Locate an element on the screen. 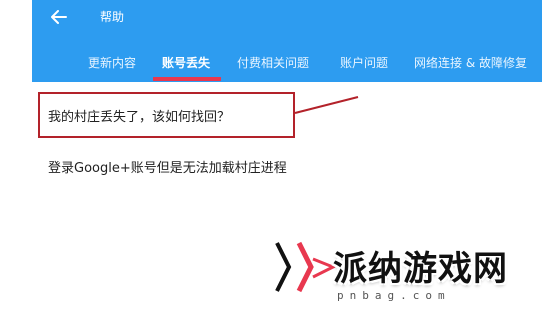 This screenshot has height=310, width=550. active-tab-indicator is located at coordinates (187, 79).